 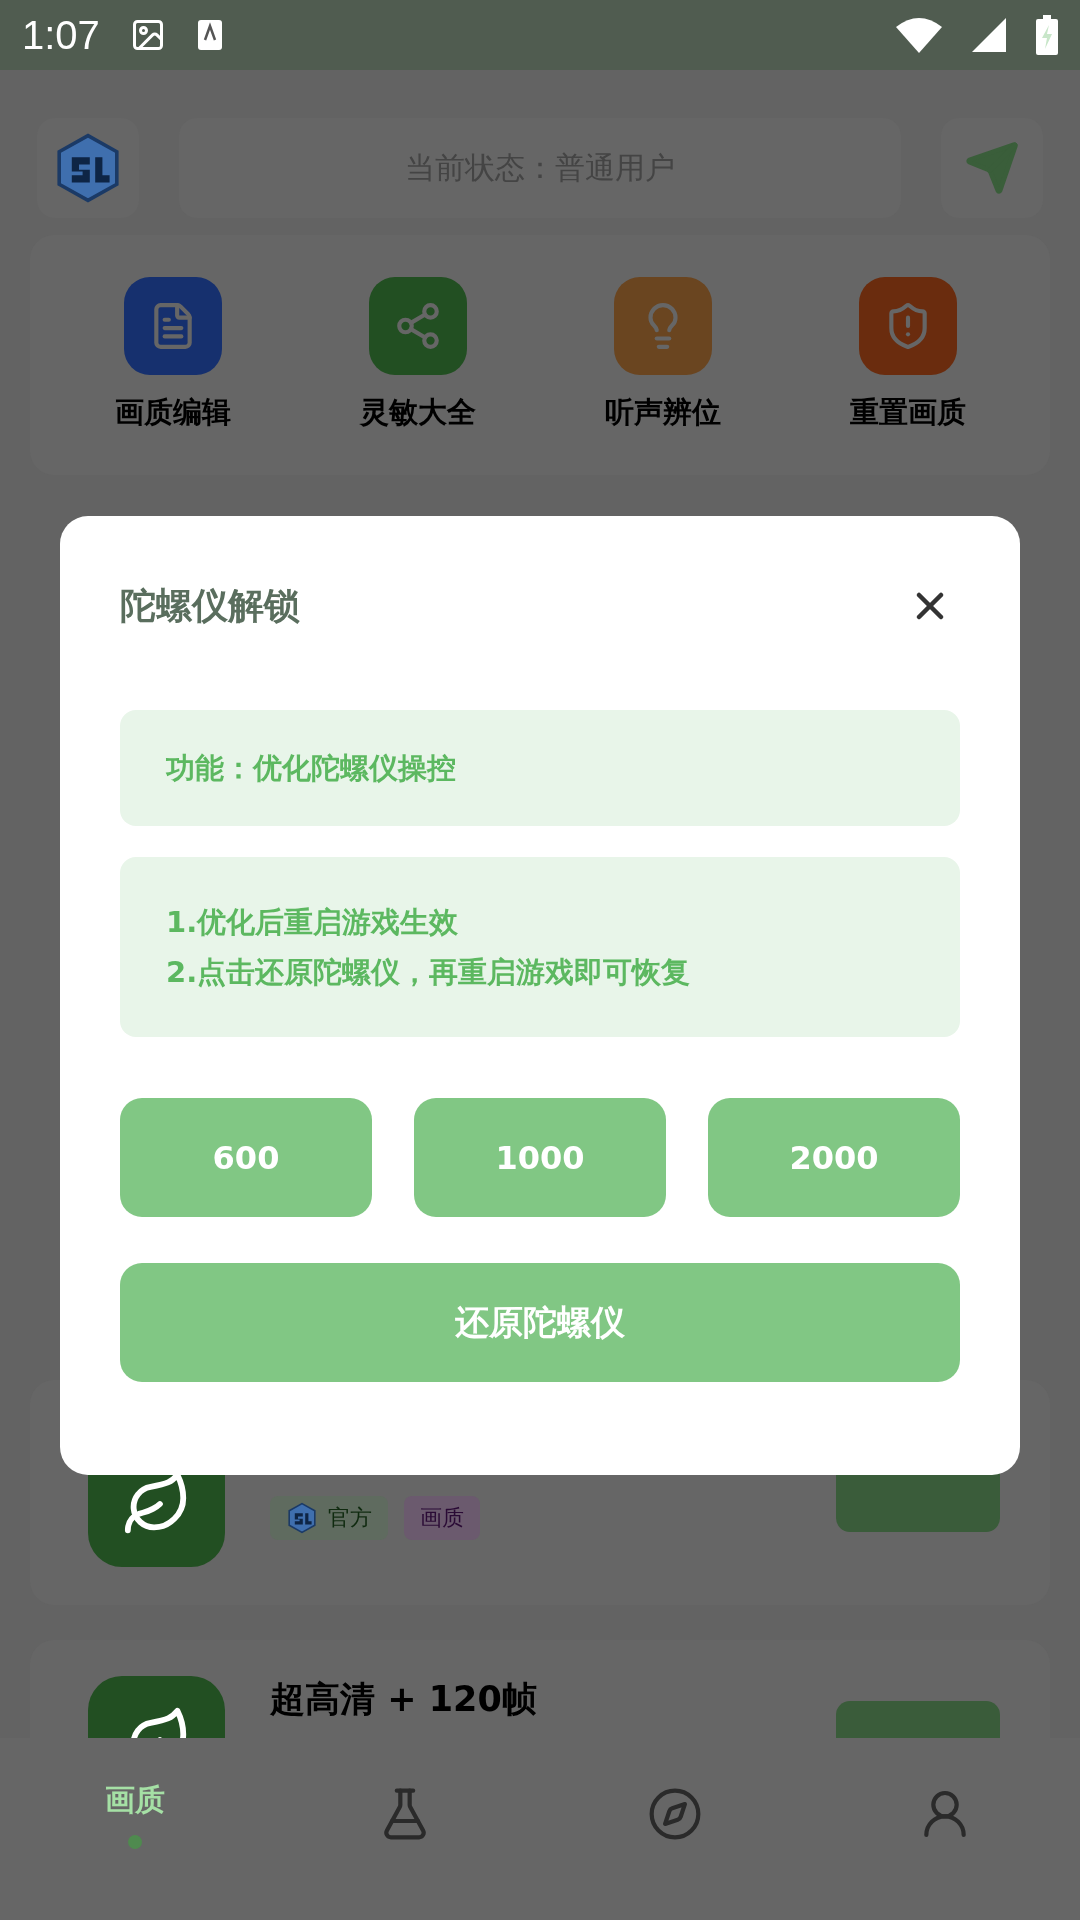 I want to click on tag-label: 画质, so click(x=442, y=1518).